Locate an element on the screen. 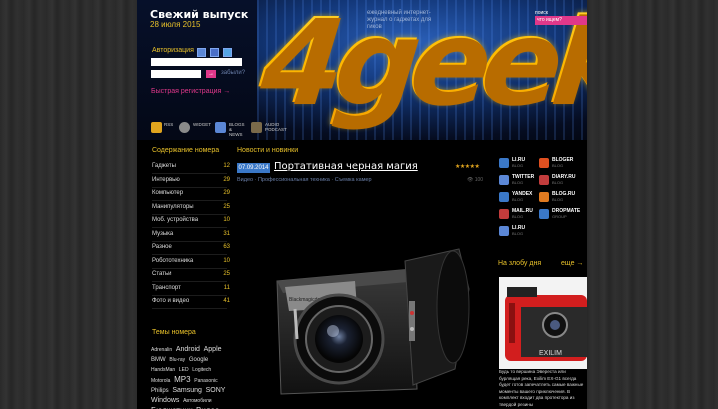  views-count: 👁 100 is located at coordinates (475, 180).